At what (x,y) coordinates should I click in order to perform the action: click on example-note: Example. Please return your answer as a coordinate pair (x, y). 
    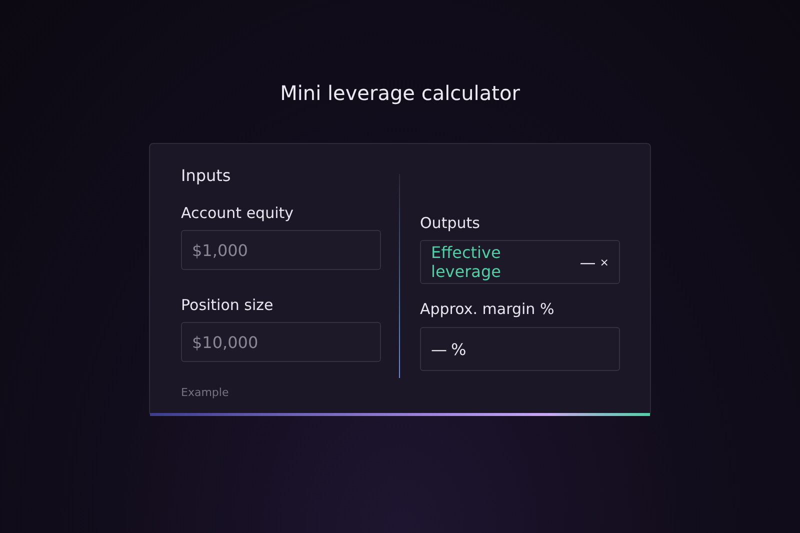
    Looking at the image, I should click on (205, 392).